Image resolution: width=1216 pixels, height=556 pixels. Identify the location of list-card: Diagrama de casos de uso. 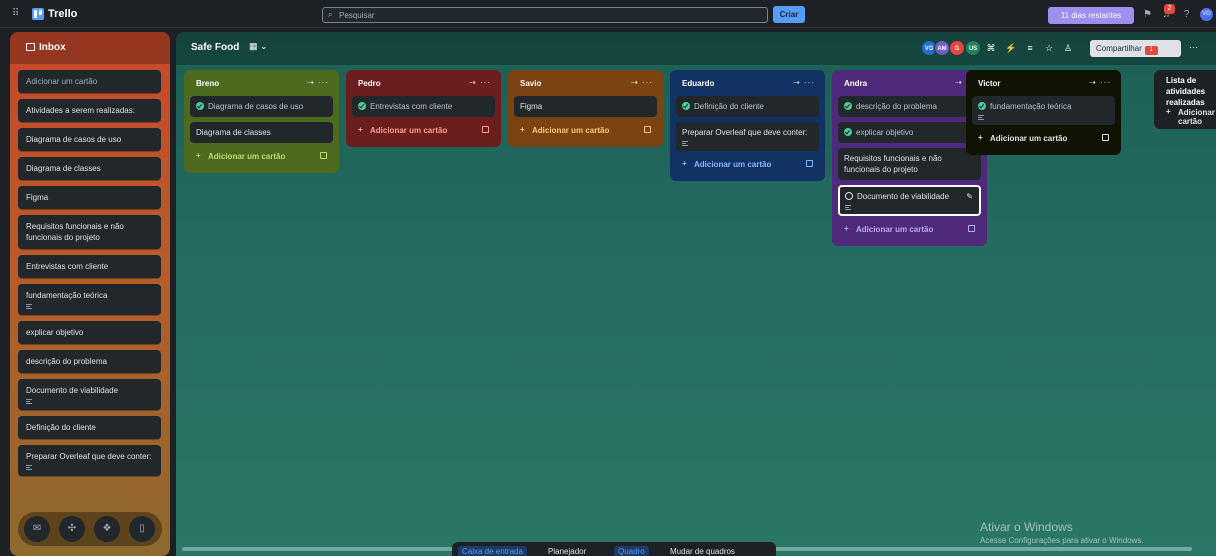
(261, 106).